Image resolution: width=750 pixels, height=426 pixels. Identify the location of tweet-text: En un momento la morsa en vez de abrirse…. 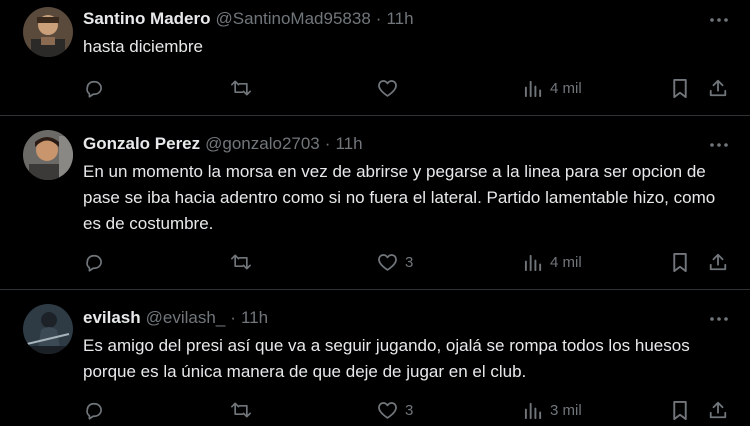
(399, 197).